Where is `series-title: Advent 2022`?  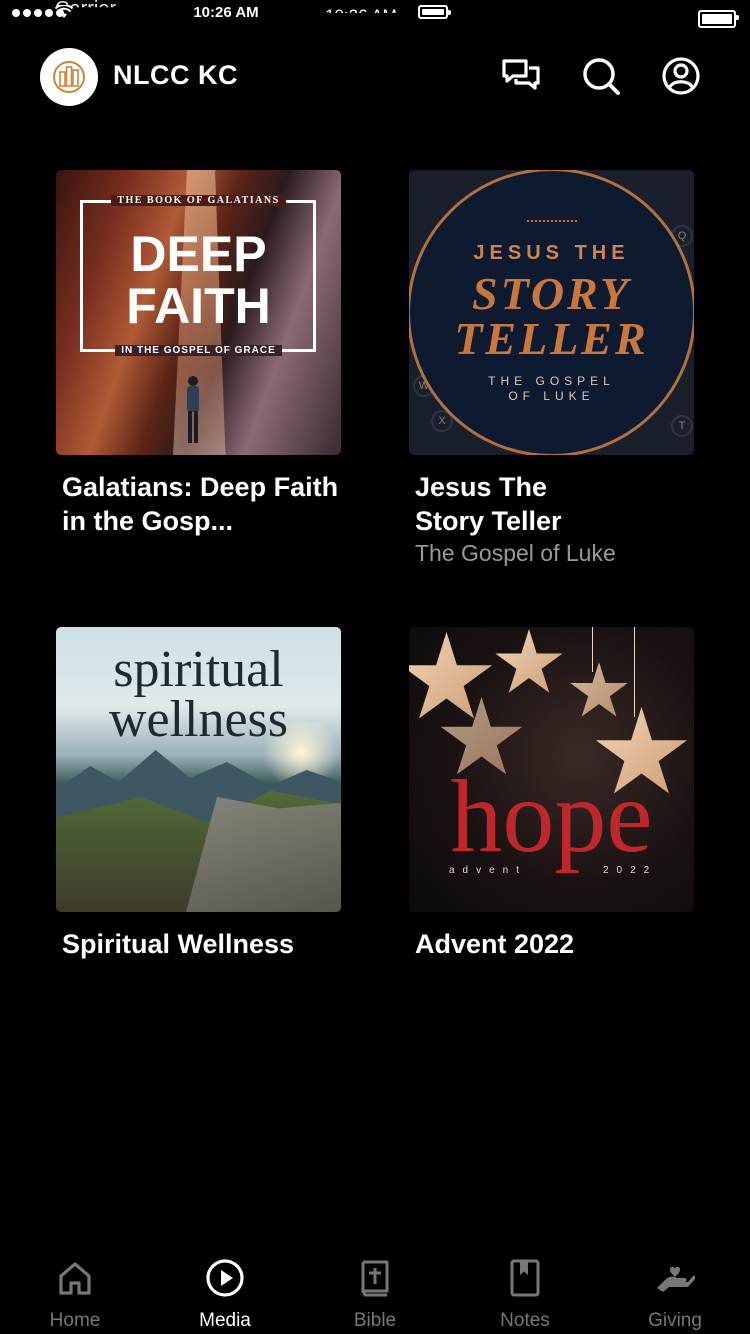 series-title: Advent 2022 is located at coordinates (565, 944).